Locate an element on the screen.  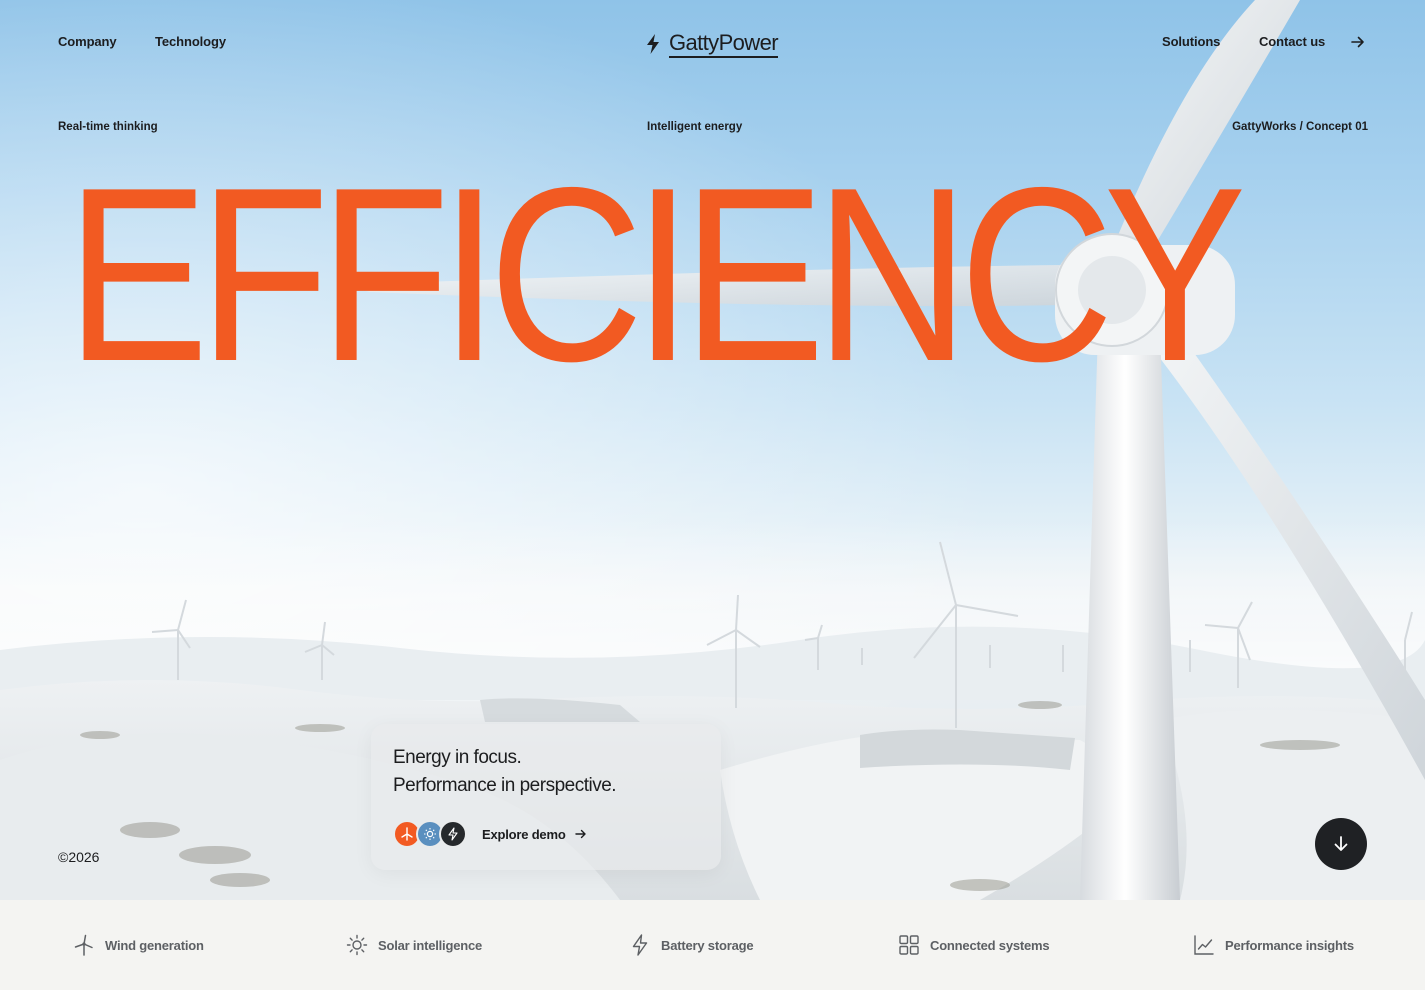
feature-label: Solar intelligence is located at coordinates (430, 945).